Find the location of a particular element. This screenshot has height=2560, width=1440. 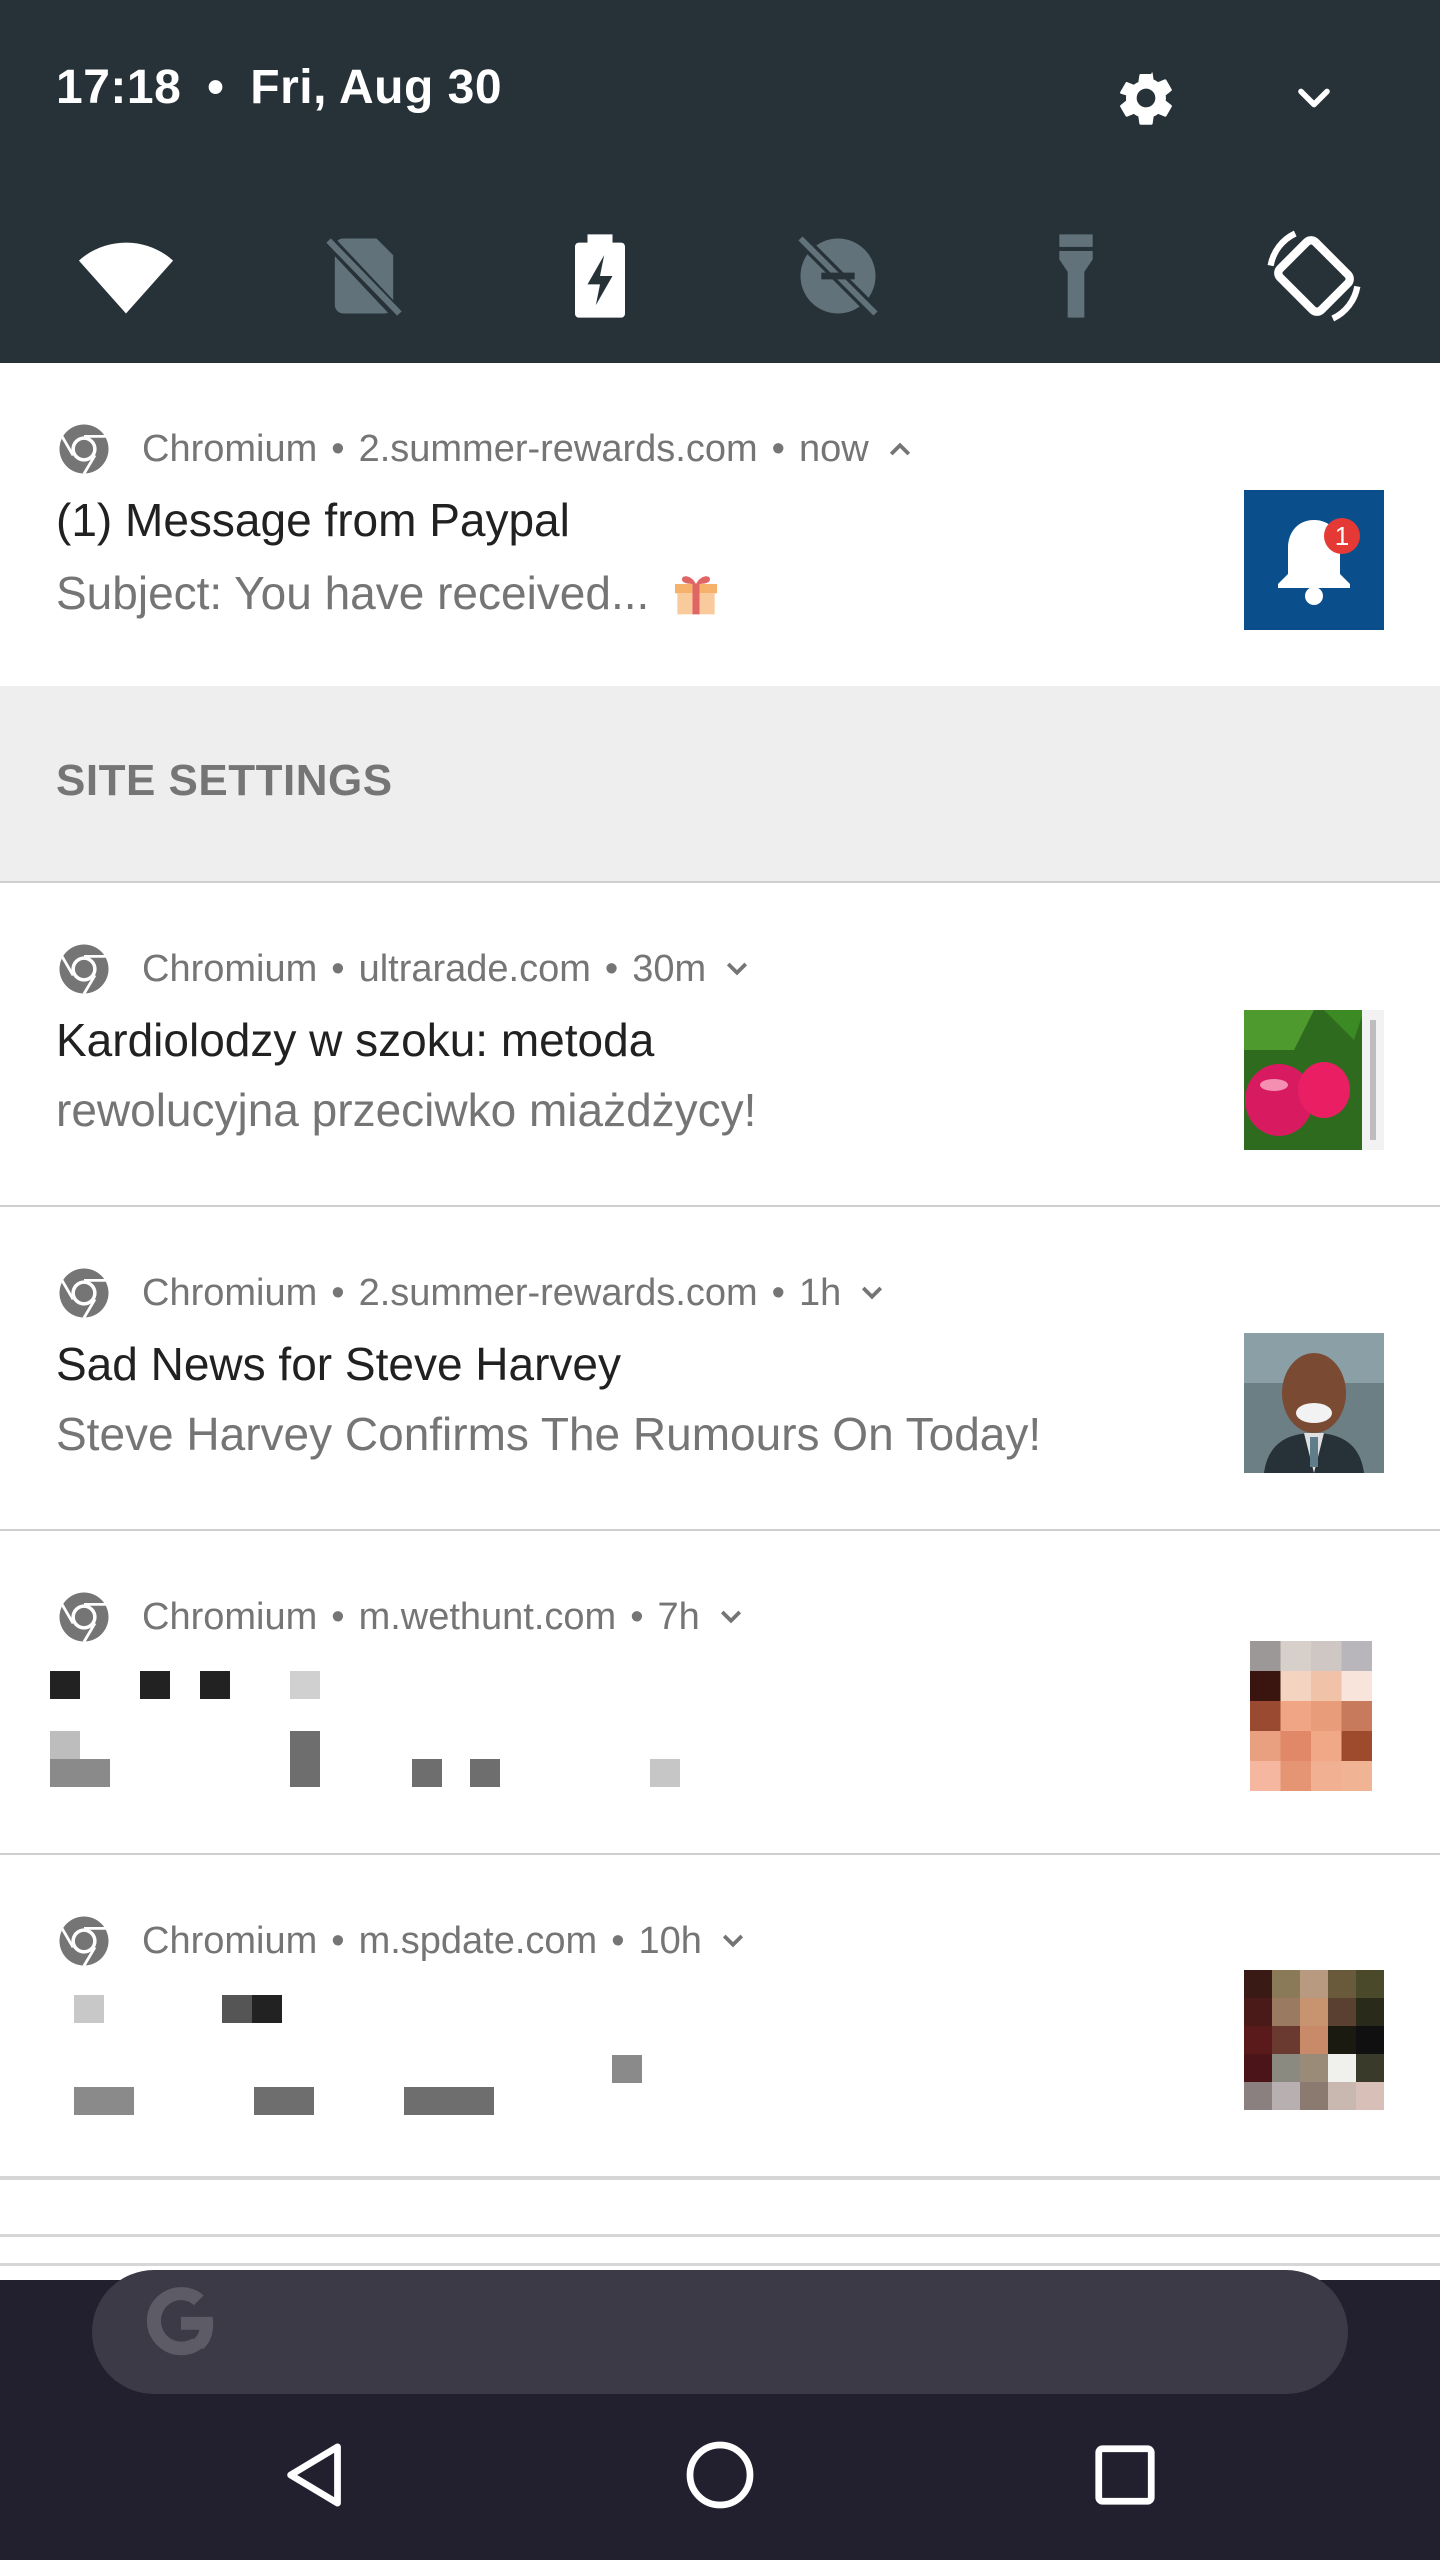

data-saver-off-icon is located at coordinates (838, 276).